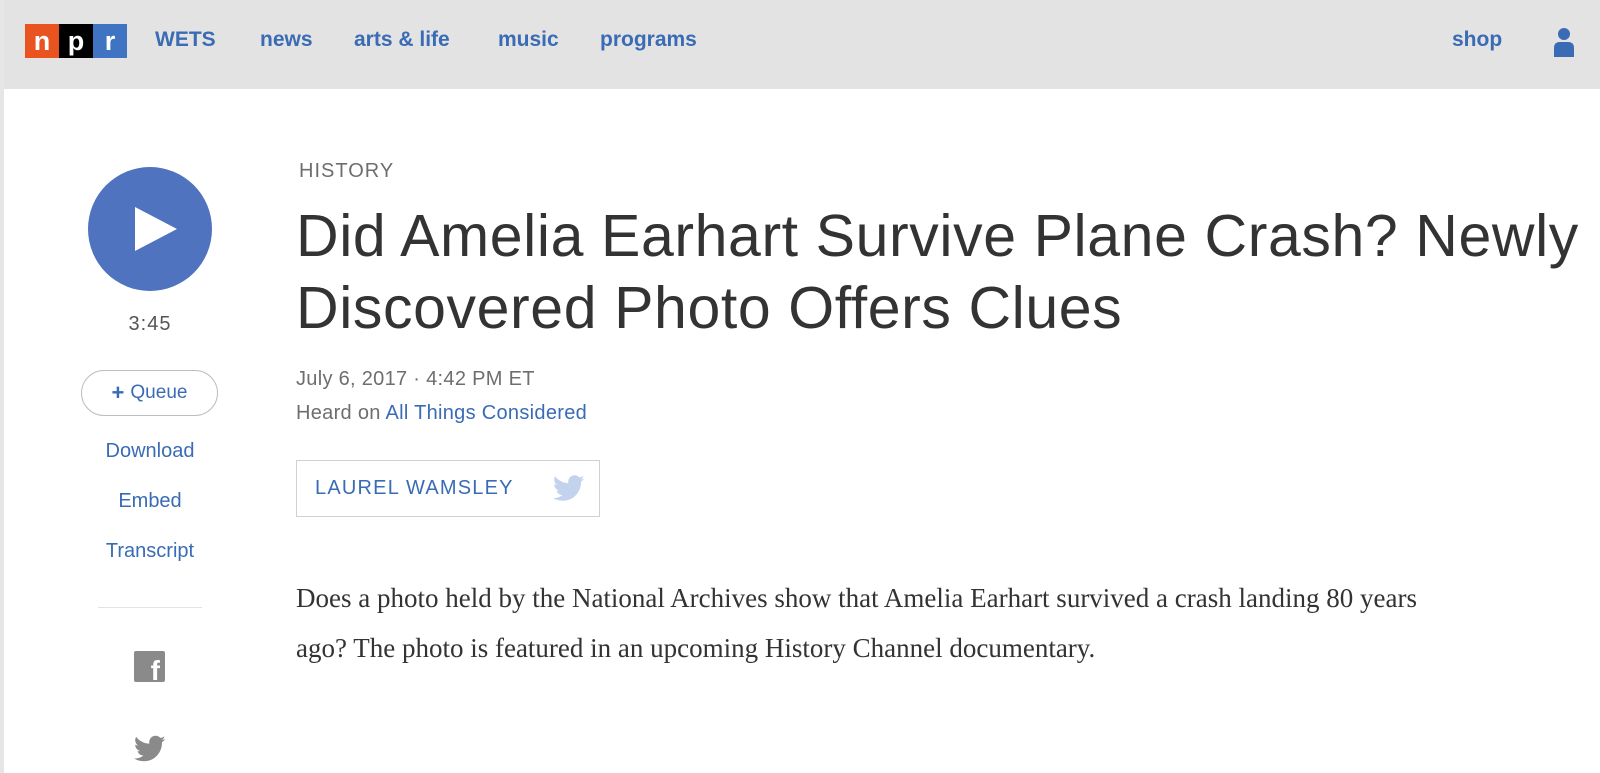 This screenshot has height=773, width=1600. What do you see at coordinates (42, 41) in the screenshot?
I see `logo-letter-n: n` at bounding box center [42, 41].